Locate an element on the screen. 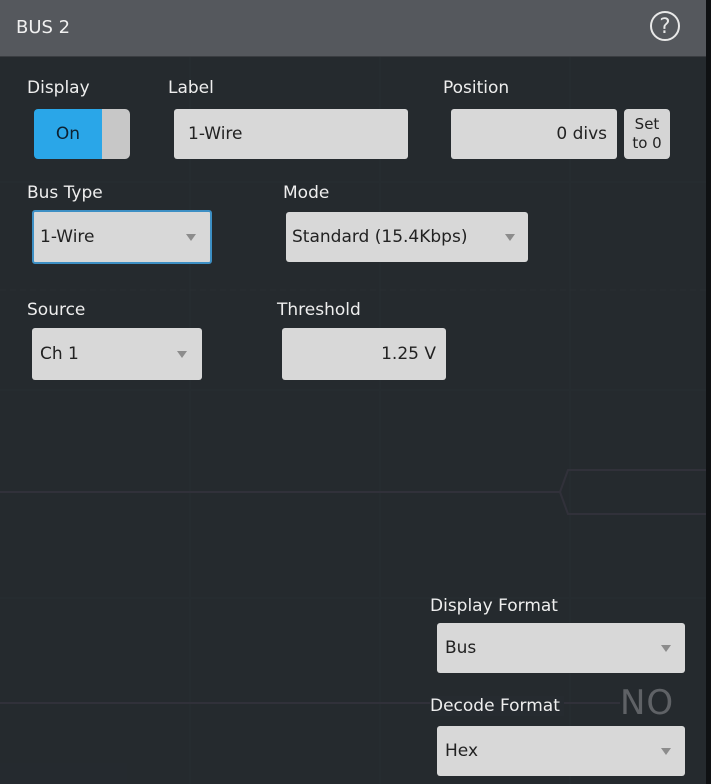 This screenshot has width=711, height=784. mode-select: Standard (15.4Kbps) is located at coordinates (407, 237).